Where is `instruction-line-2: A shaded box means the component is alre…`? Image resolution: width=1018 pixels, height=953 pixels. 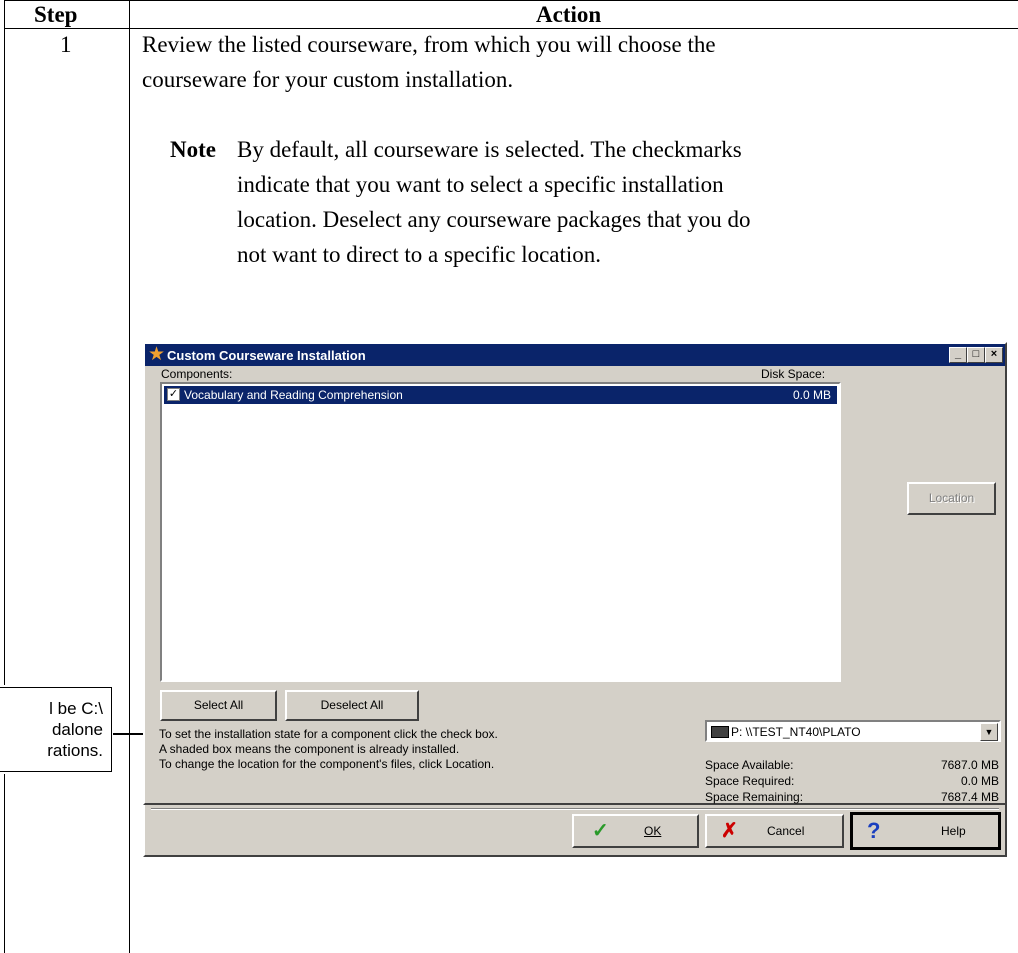 instruction-line-2: A shaded box means the component is alre… is located at coordinates (309, 749).